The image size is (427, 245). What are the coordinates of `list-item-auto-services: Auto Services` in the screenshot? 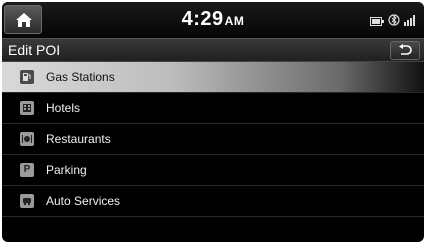 It's located at (213, 201).